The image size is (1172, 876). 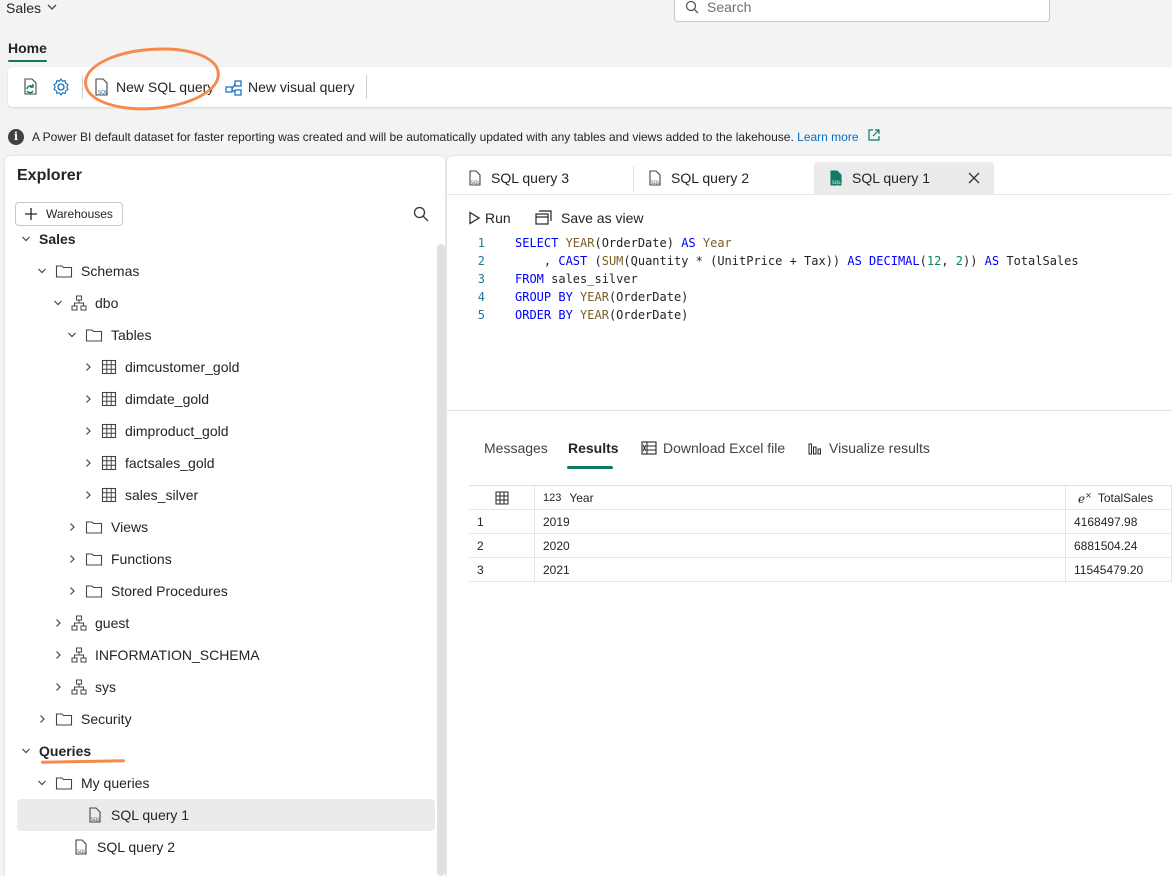 I want to click on line-number: 4, so click(x=481, y=297).